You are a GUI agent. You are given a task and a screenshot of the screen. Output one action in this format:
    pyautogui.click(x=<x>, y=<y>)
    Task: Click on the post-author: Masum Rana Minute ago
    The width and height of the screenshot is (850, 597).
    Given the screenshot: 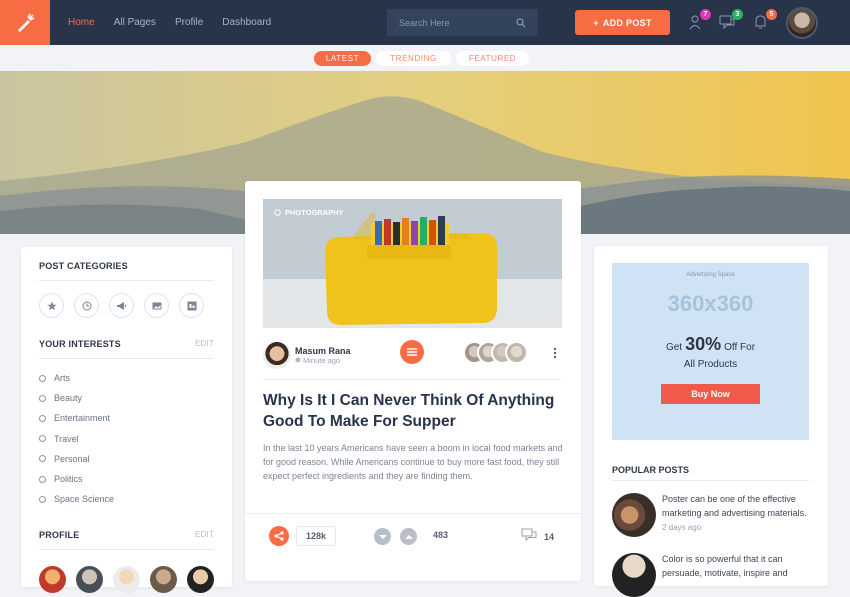 What is the action you would take?
    pyautogui.click(x=307, y=355)
    